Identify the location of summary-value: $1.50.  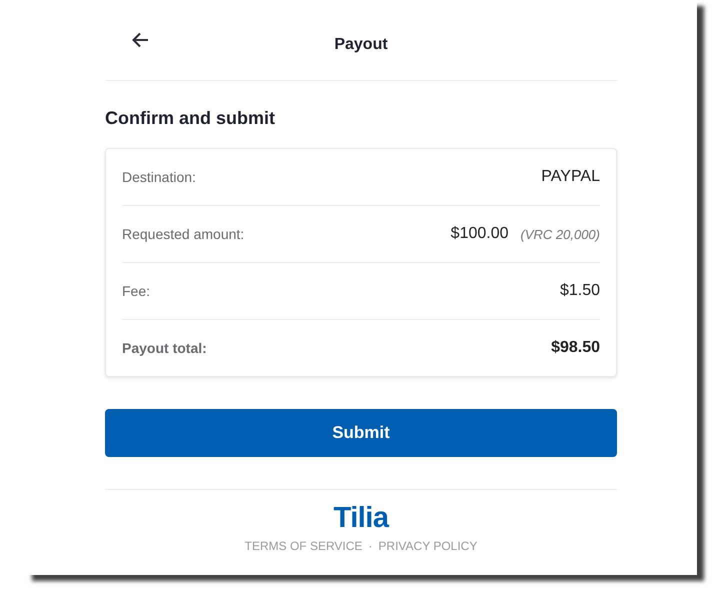
(580, 291).